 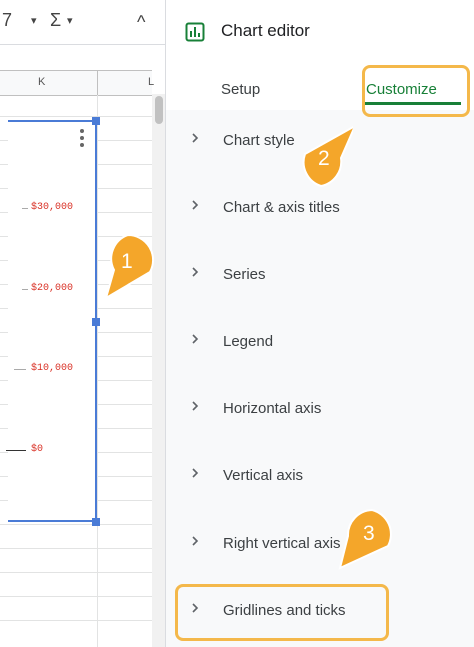 I want to click on section-vertical-axis: Vertical axis, so click(x=320, y=478).